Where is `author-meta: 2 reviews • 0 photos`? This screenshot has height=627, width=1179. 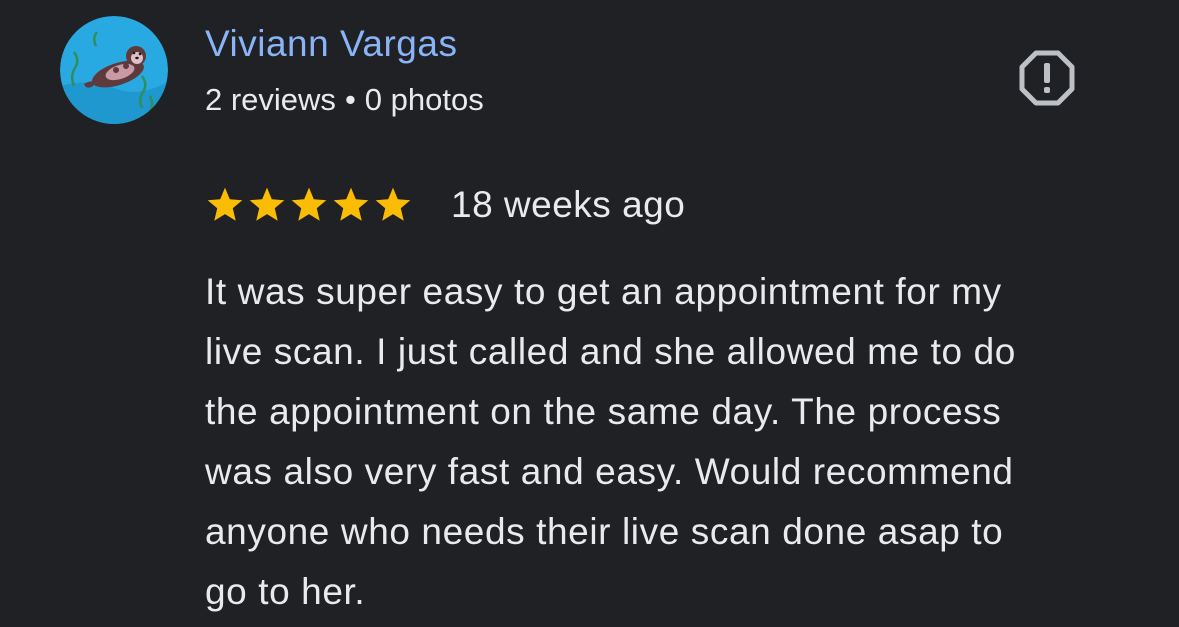
author-meta: 2 reviews • 0 photos is located at coordinates (344, 100).